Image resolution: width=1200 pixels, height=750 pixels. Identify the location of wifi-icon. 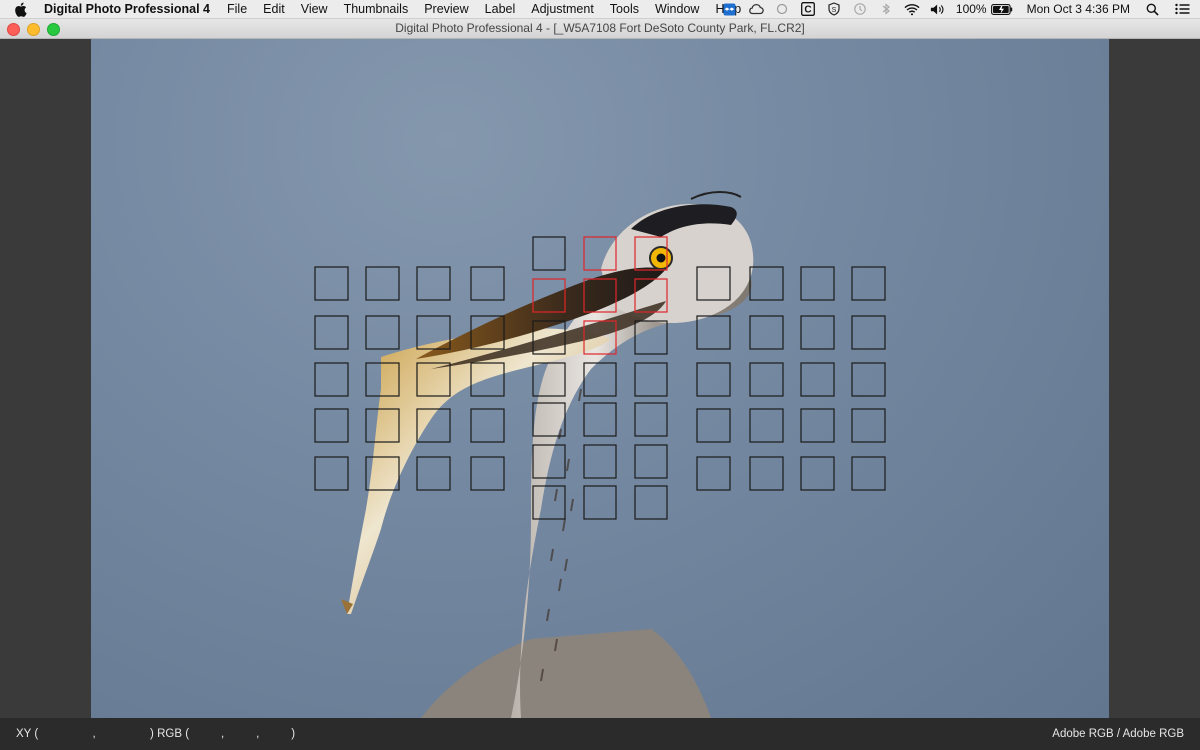
(912, 9).